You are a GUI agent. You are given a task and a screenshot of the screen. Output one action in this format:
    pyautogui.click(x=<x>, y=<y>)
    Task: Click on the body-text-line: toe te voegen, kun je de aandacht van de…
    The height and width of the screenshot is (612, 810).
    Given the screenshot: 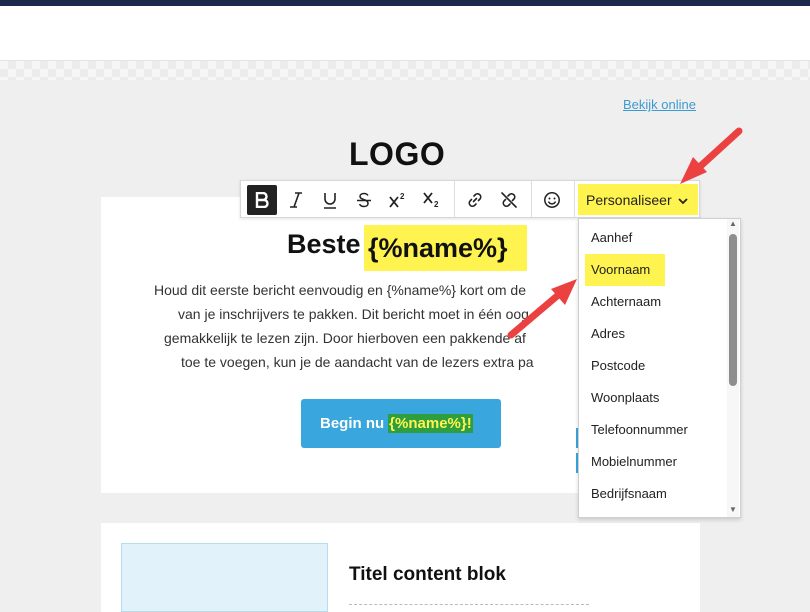 What is the action you would take?
    pyautogui.click(x=357, y=362)
    